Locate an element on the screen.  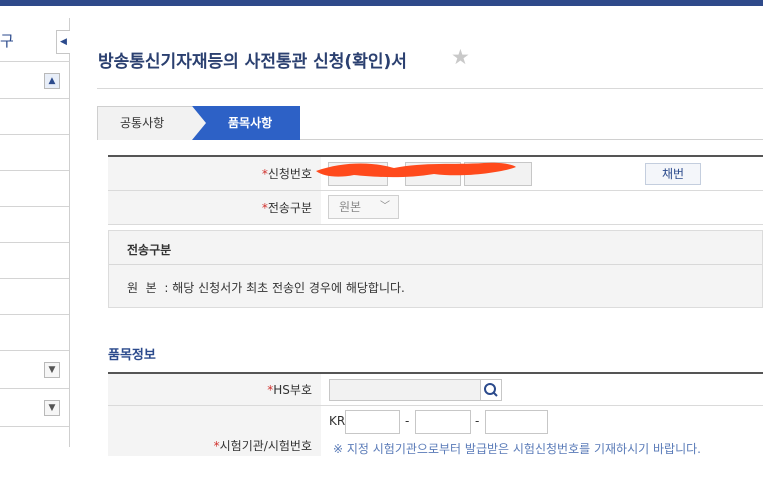
info-title: 전송구분 is located at coordinates (149, 250).